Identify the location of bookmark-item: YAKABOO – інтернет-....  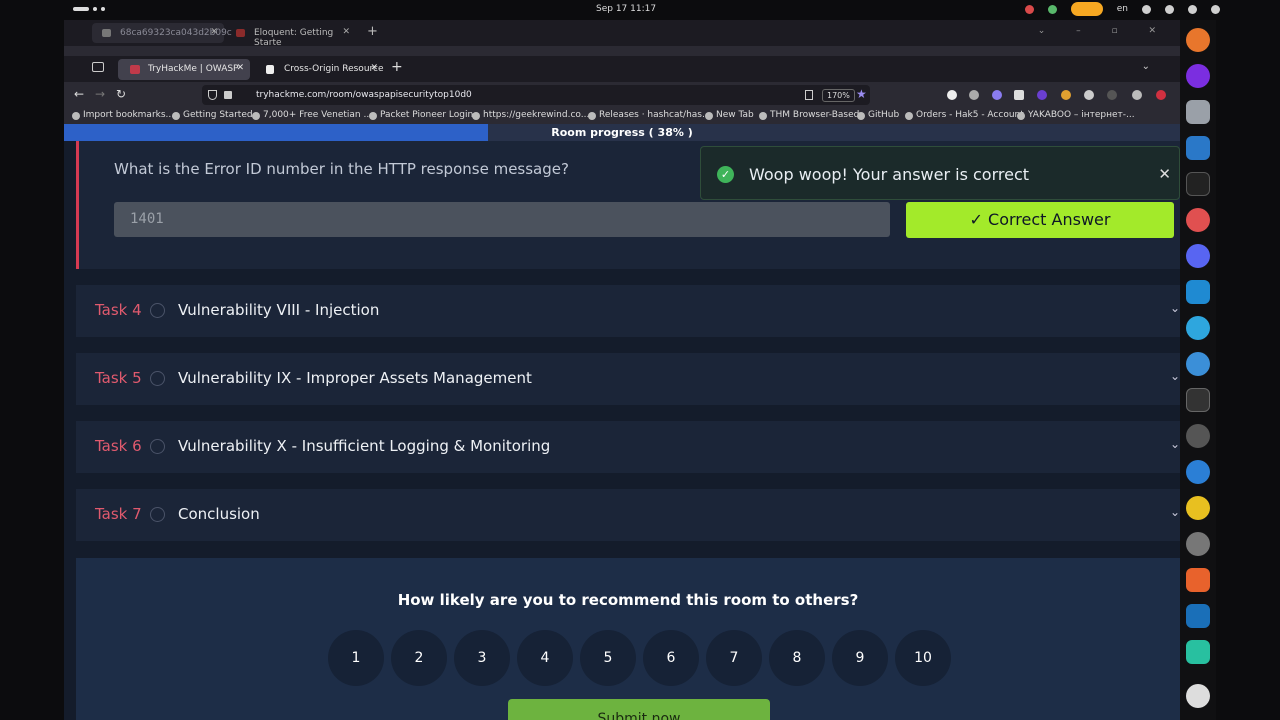
(1076, 115).